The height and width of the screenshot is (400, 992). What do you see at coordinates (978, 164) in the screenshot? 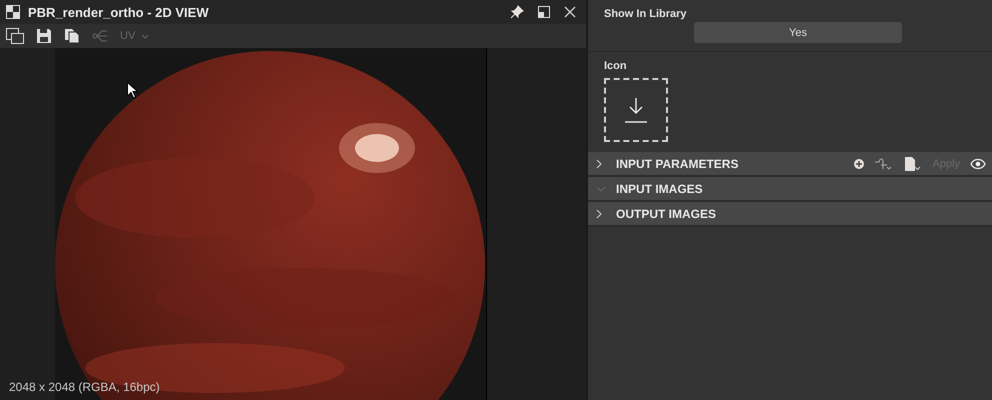
I see `eye-icon` at bounding box center [978, 164].